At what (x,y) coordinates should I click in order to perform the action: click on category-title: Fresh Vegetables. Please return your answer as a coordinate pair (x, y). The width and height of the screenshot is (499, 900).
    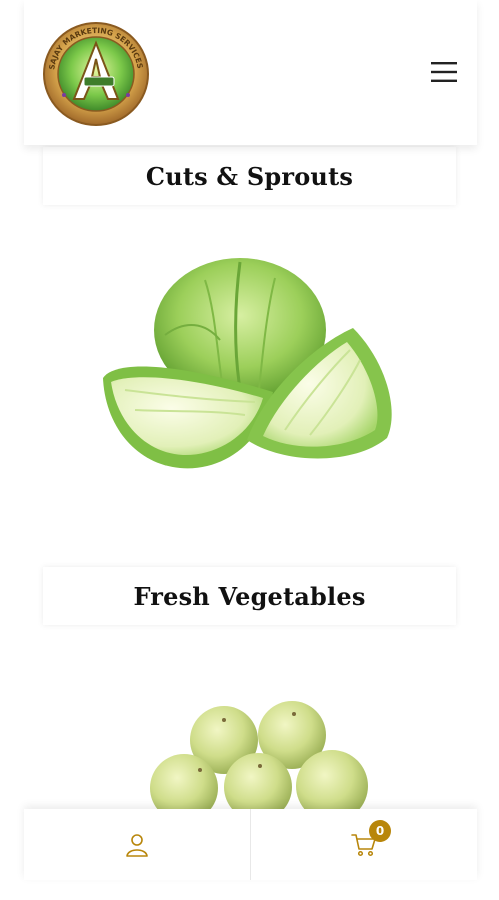
    Looking at the image, I should click on (249, 596).